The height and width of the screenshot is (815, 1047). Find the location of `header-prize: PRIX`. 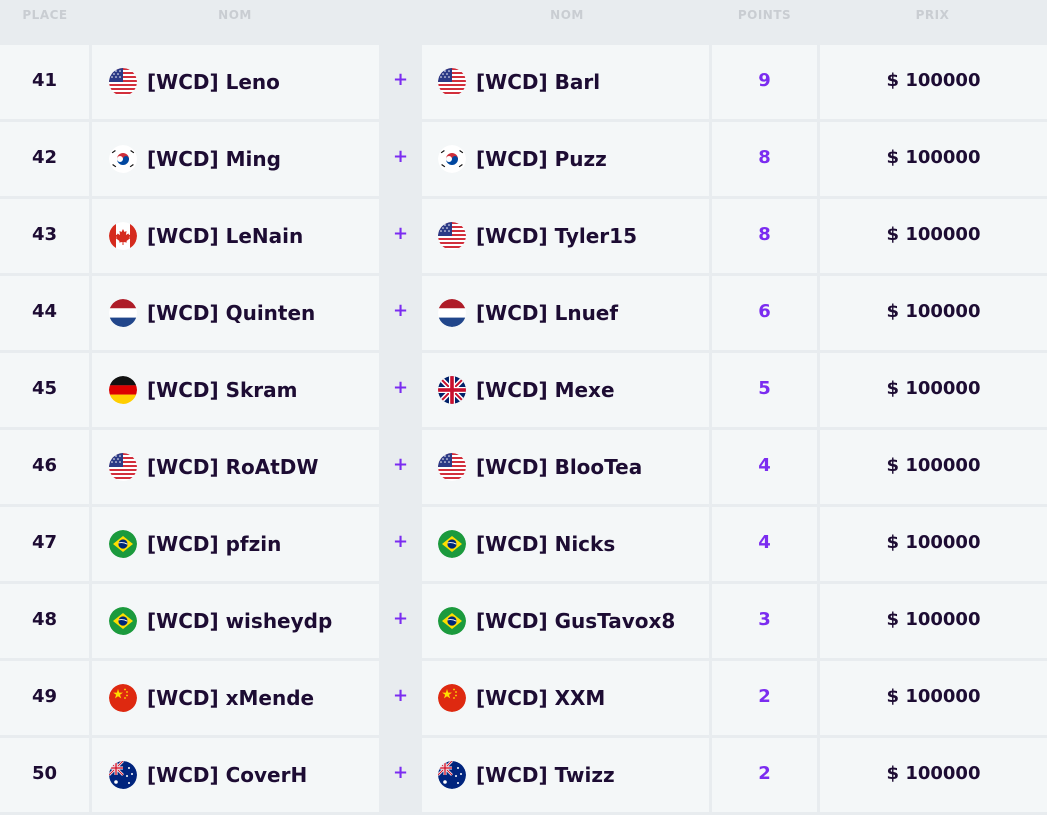

header-prize: PRIX is located at coordinates (932, 15).